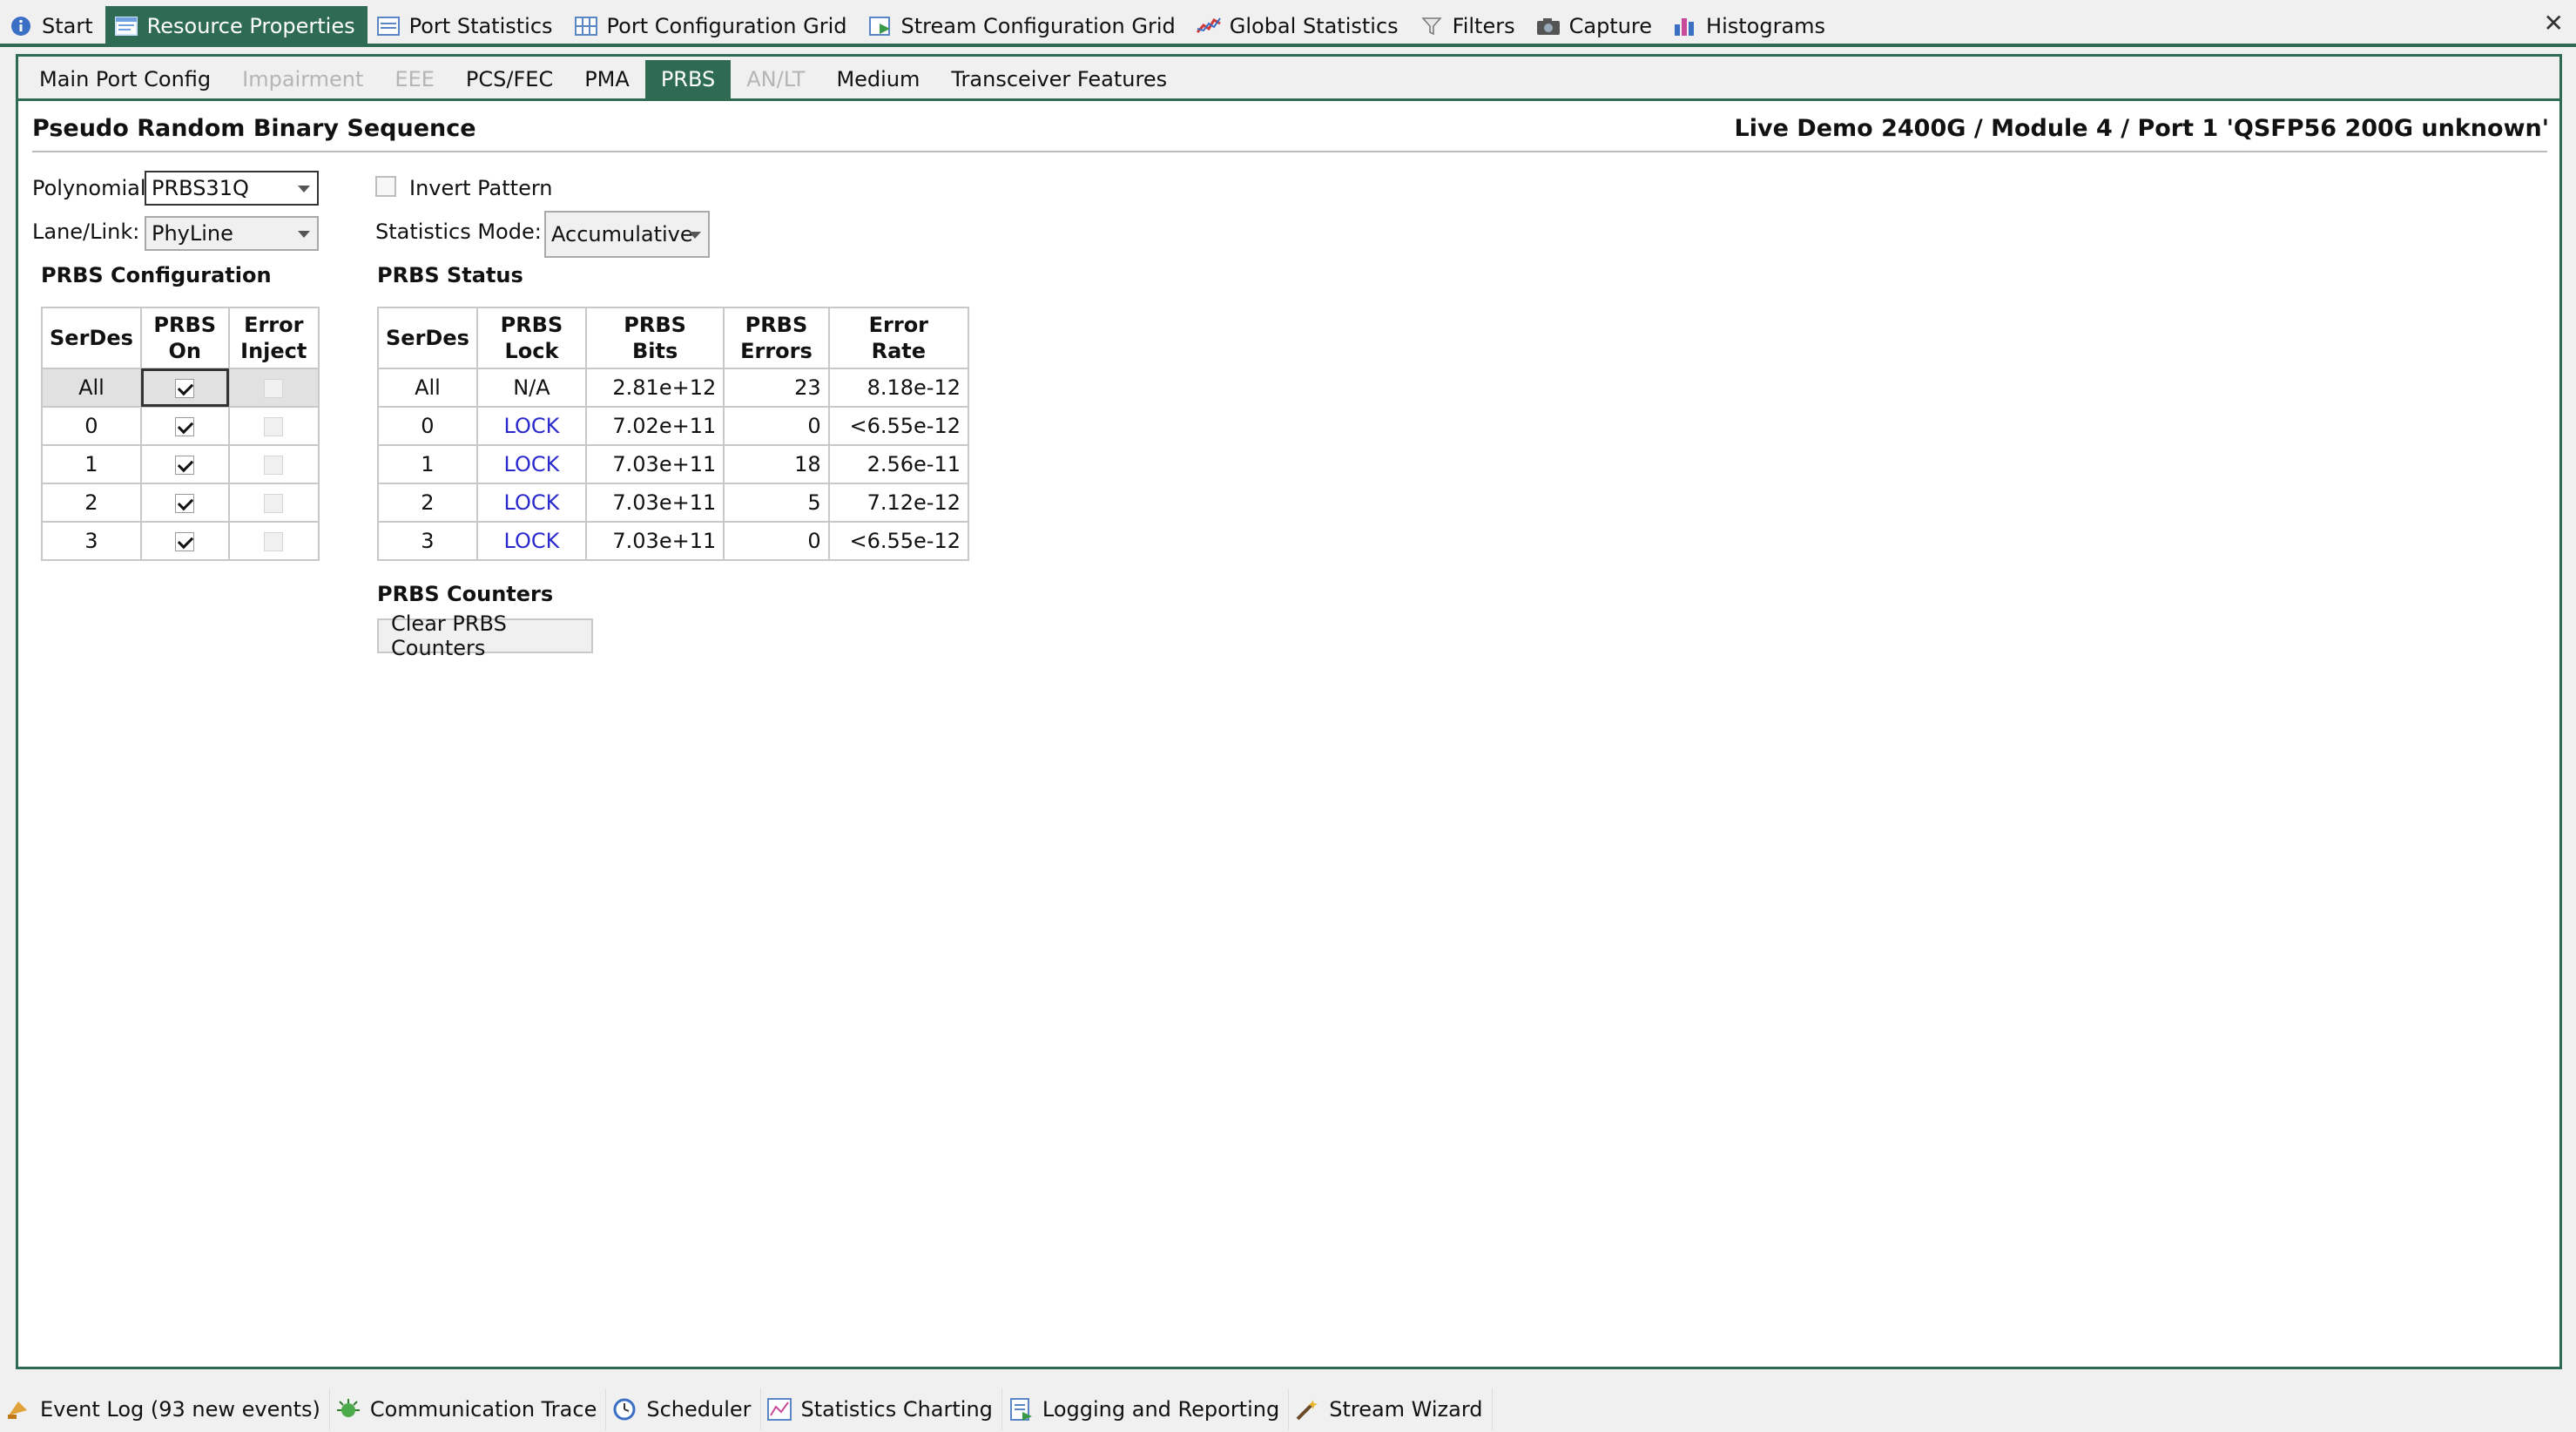  I want to click on chevron-down-icon, so click(304, 235).